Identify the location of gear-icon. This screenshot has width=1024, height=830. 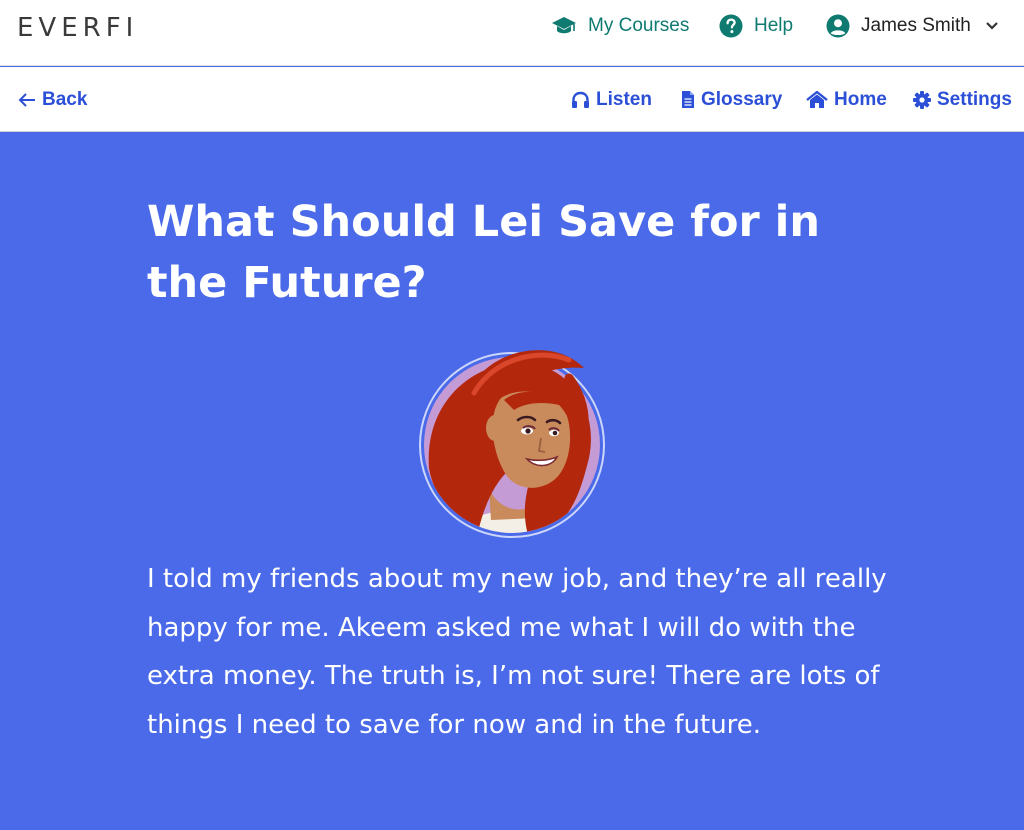
(922, 99).